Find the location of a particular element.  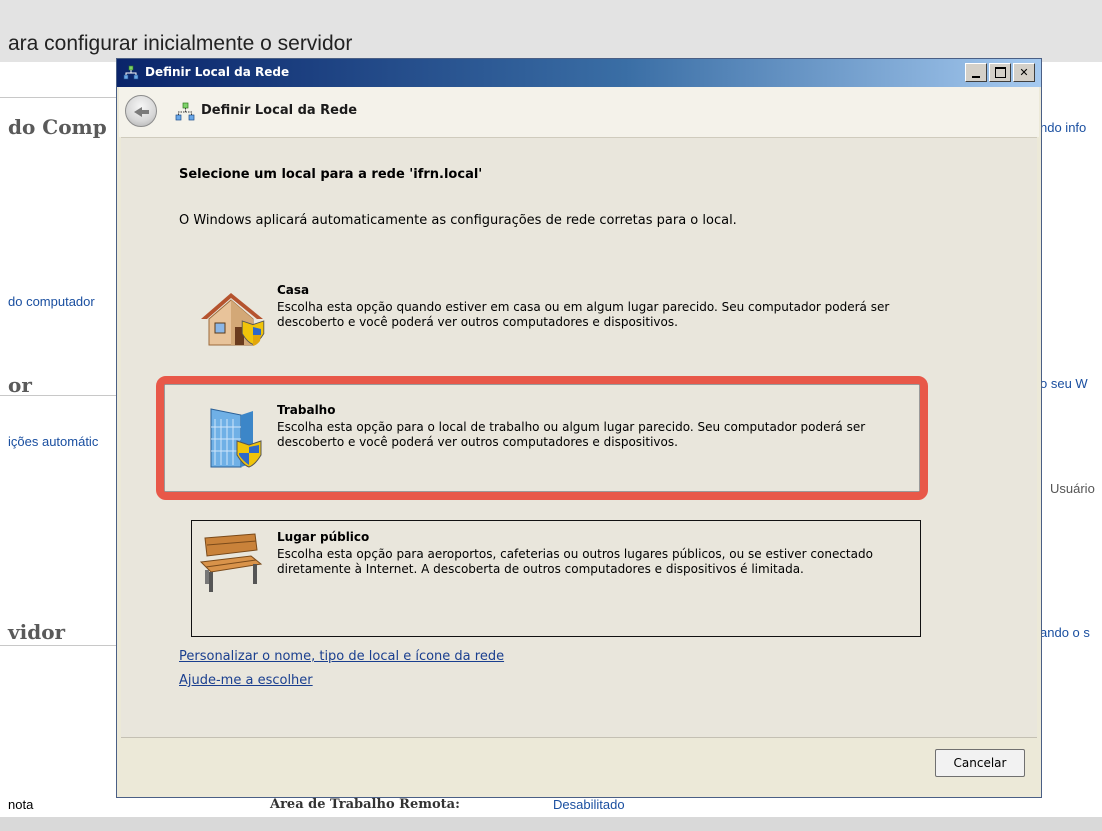

background-link: ições automátic is located at coordinates (53, 441).